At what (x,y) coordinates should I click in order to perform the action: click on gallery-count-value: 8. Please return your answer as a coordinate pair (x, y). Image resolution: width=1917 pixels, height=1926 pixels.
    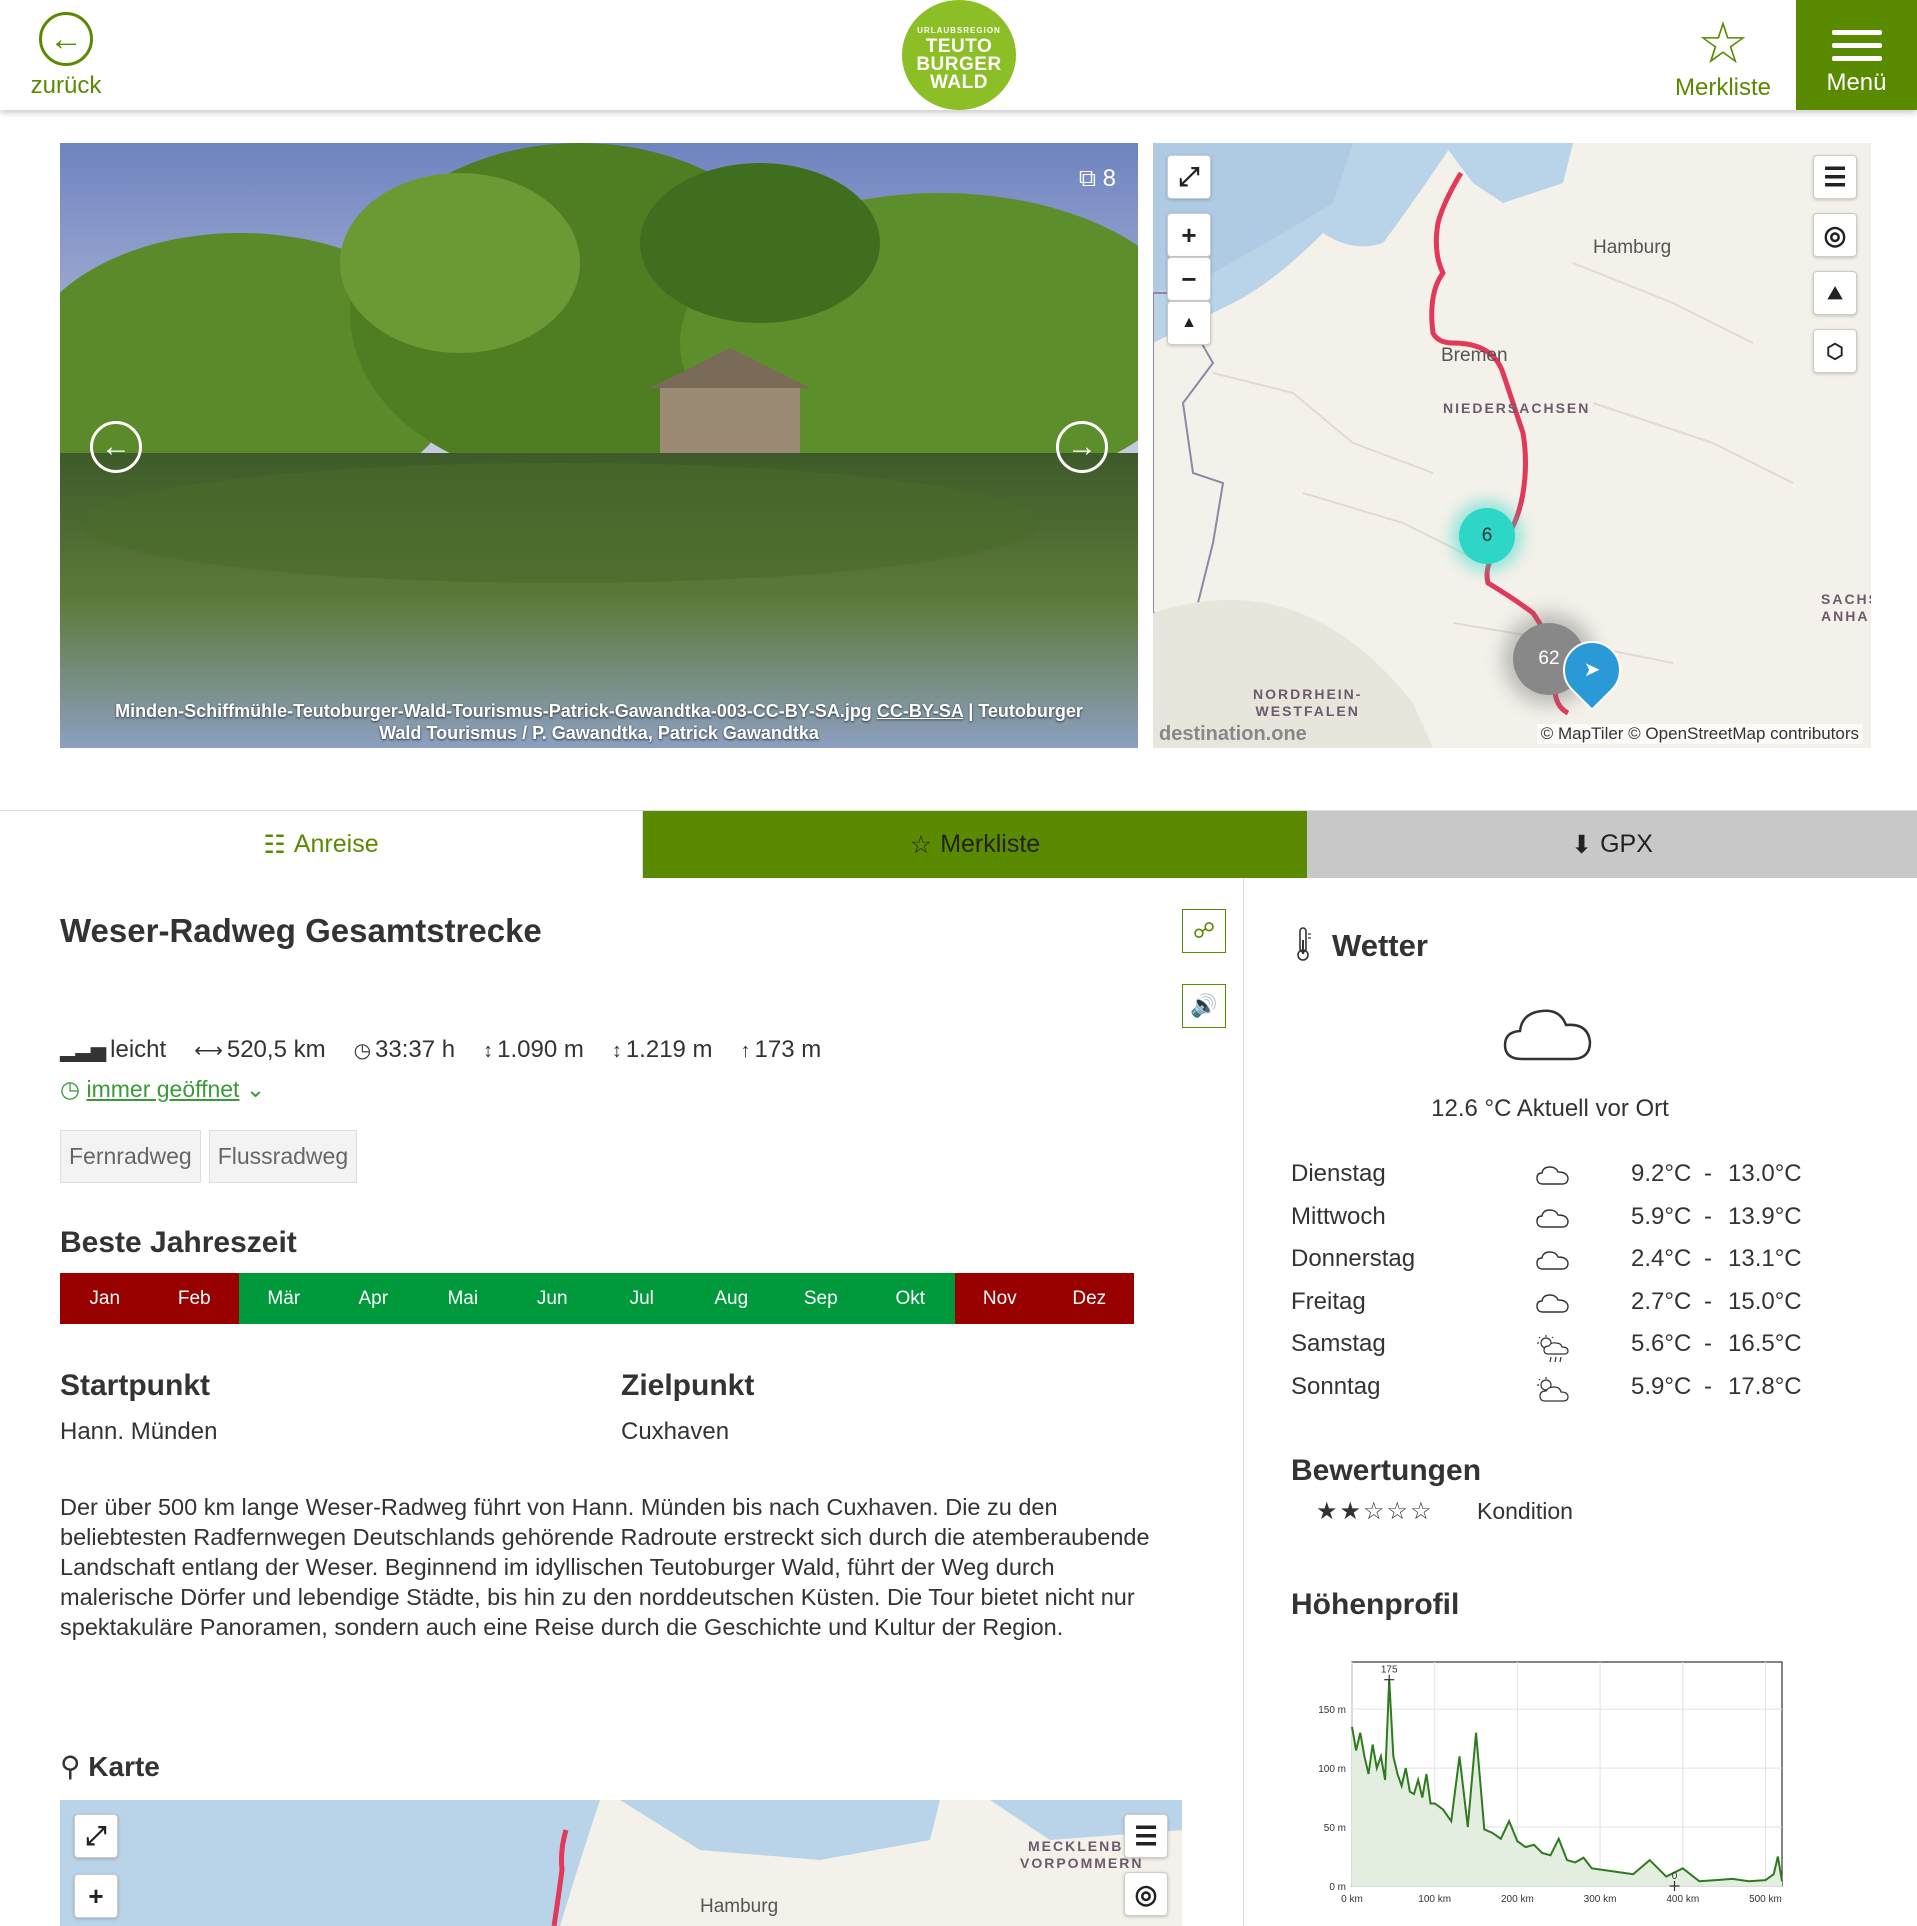
    Looking at the image, I should click on (1109, 178).